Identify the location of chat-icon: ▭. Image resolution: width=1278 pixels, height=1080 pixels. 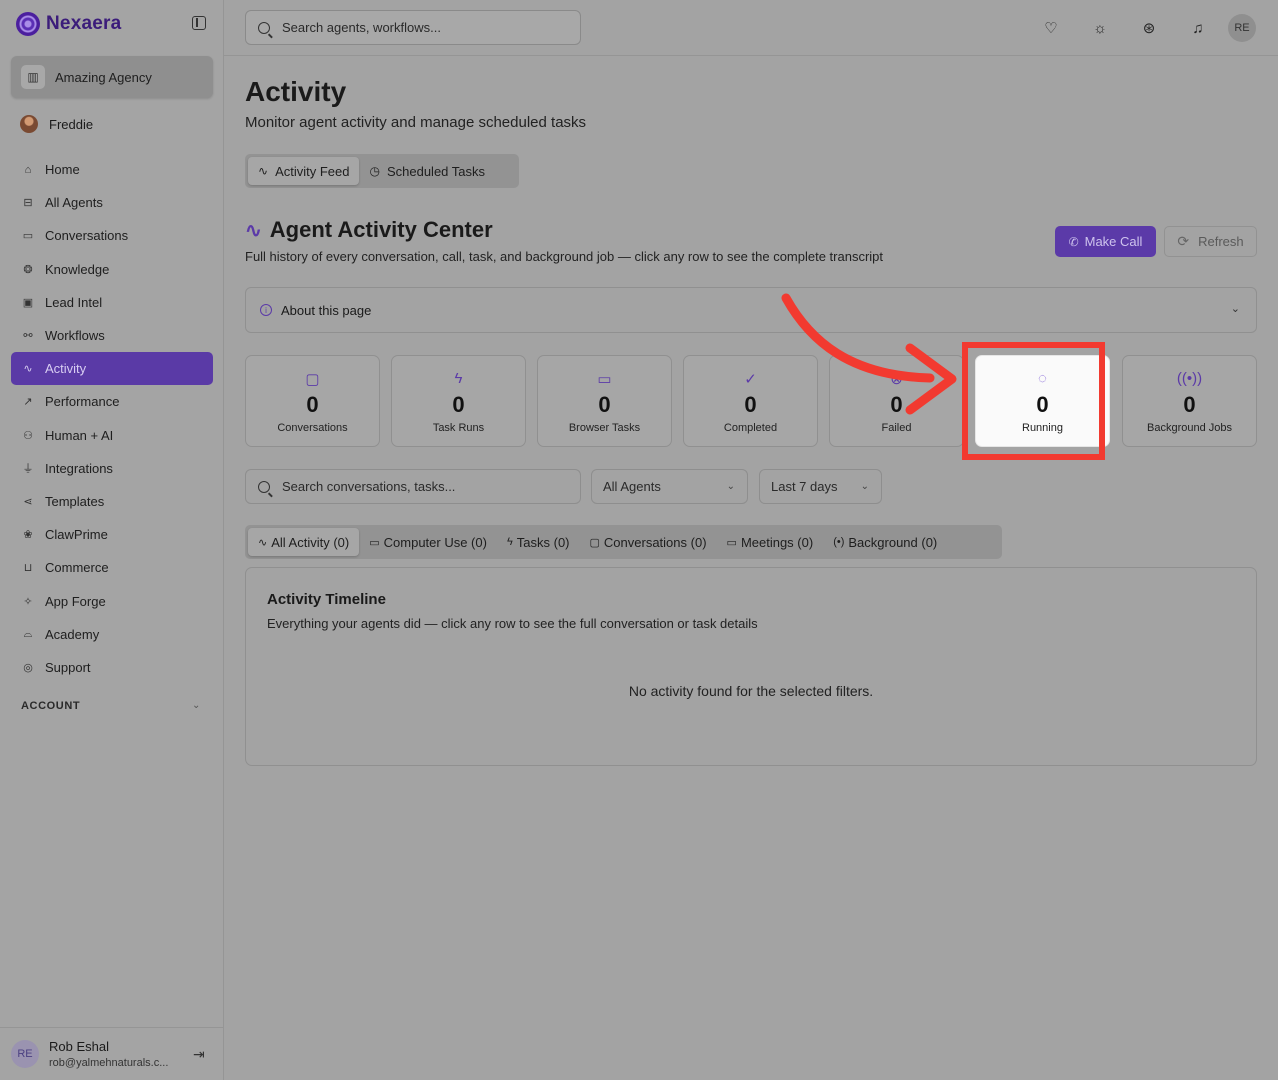
(28, 236).